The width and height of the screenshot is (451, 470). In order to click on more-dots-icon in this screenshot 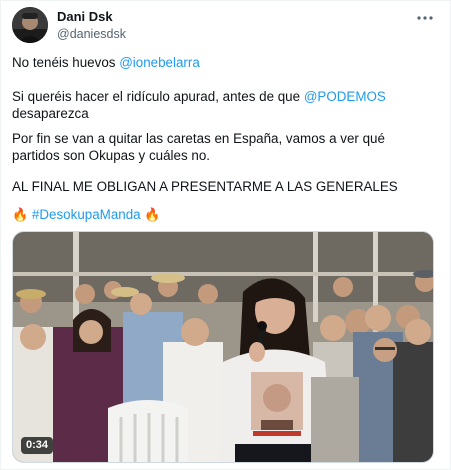, I will do `click(425, 18)`.